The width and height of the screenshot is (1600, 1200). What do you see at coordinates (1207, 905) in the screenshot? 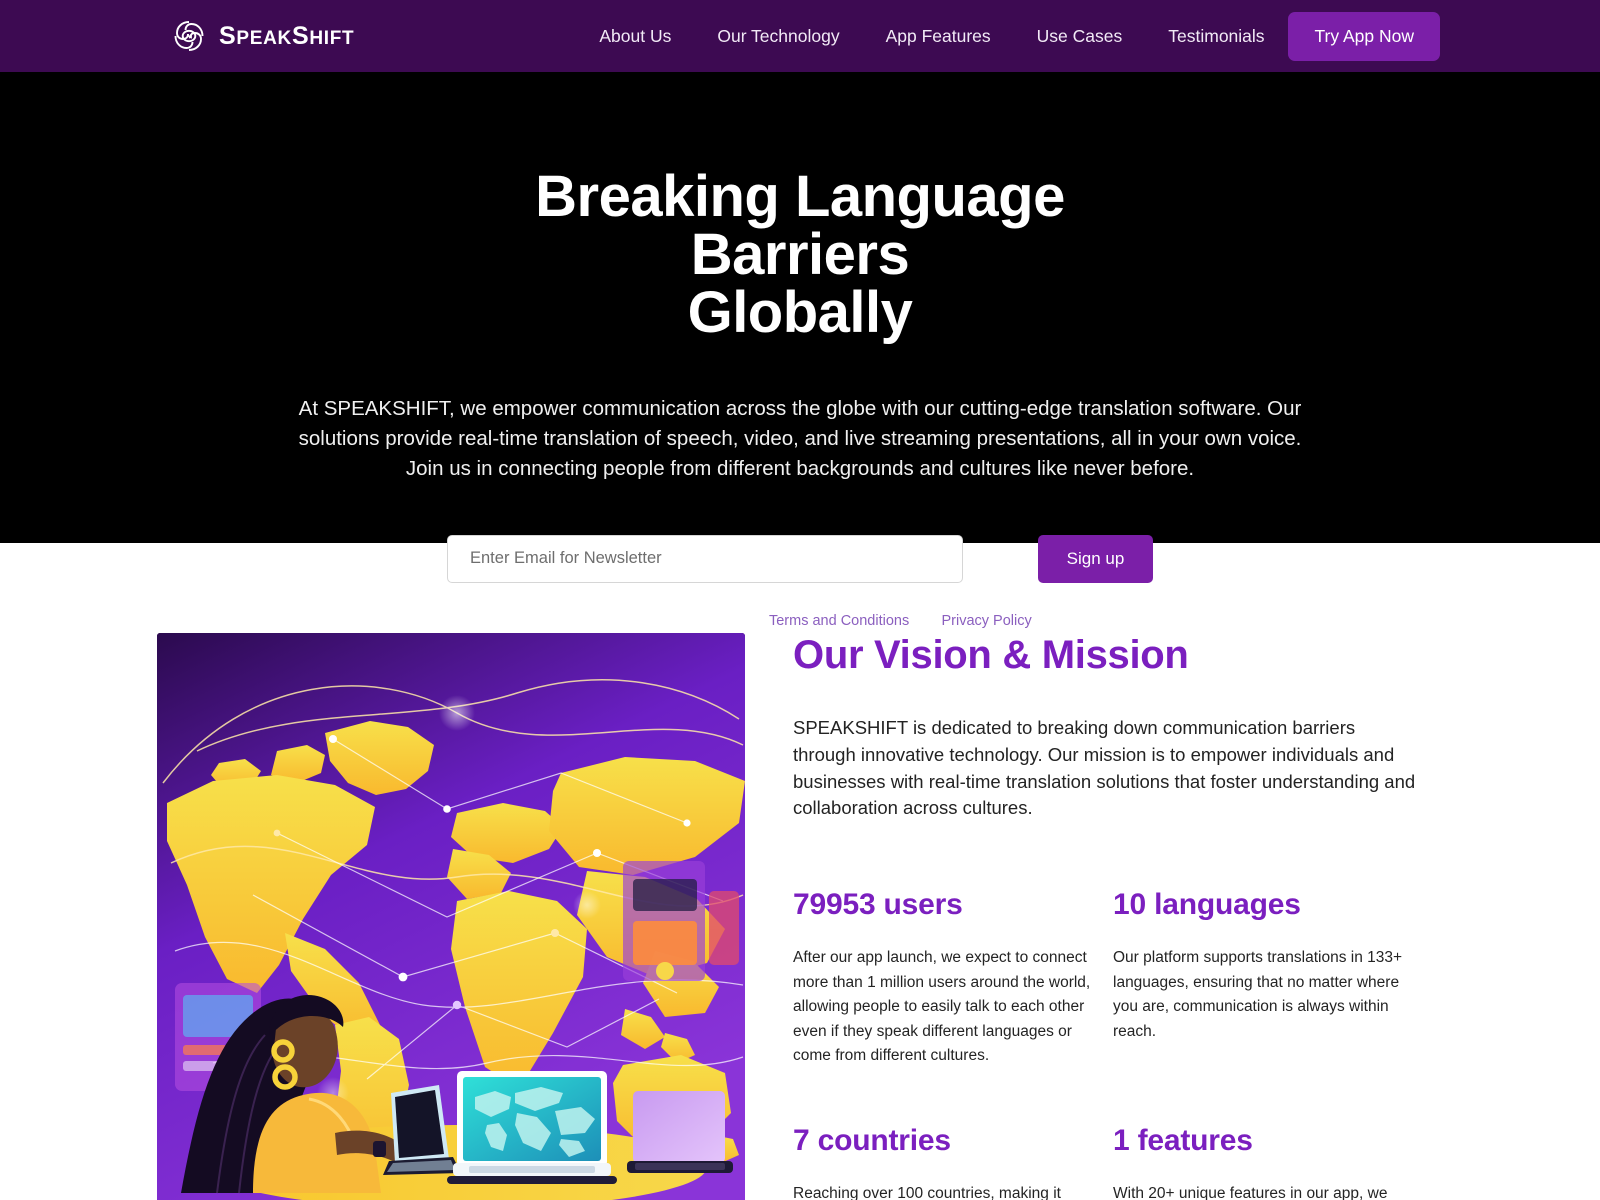
I see `stat-languages-number: 10 languages` at bounding box center [1207, 905].